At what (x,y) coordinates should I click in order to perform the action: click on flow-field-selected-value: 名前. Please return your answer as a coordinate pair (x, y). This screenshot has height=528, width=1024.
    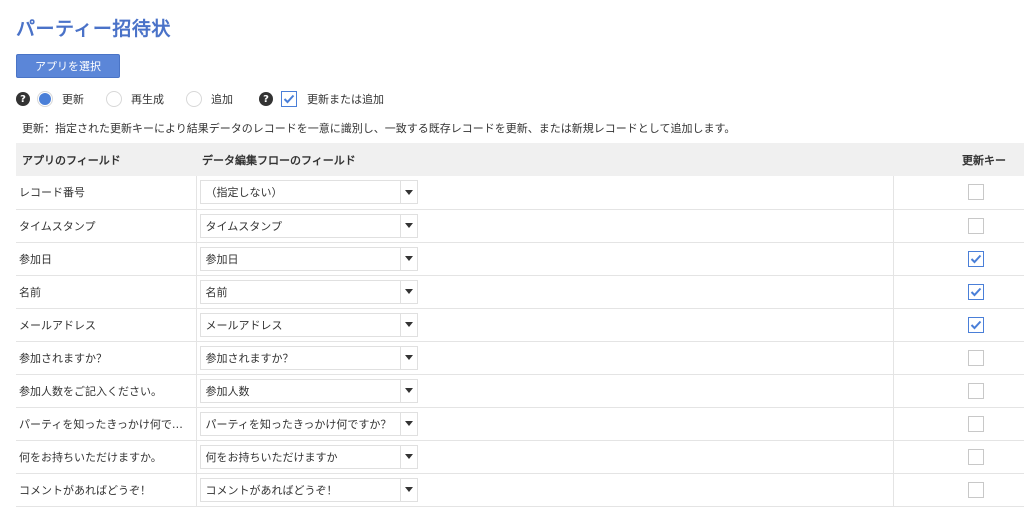
    Looking at the image, I should click on (216, 292).